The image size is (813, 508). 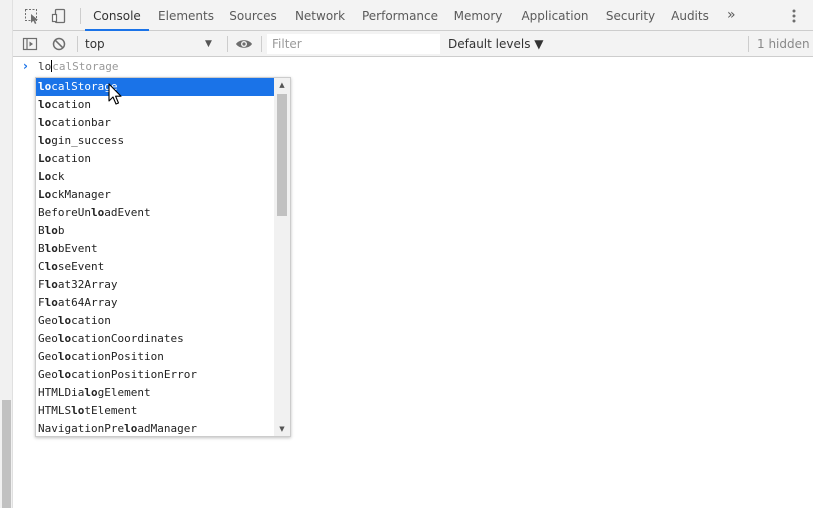 I want to click on suggestion-suffix: bEvent, so click(x=77, y=248).